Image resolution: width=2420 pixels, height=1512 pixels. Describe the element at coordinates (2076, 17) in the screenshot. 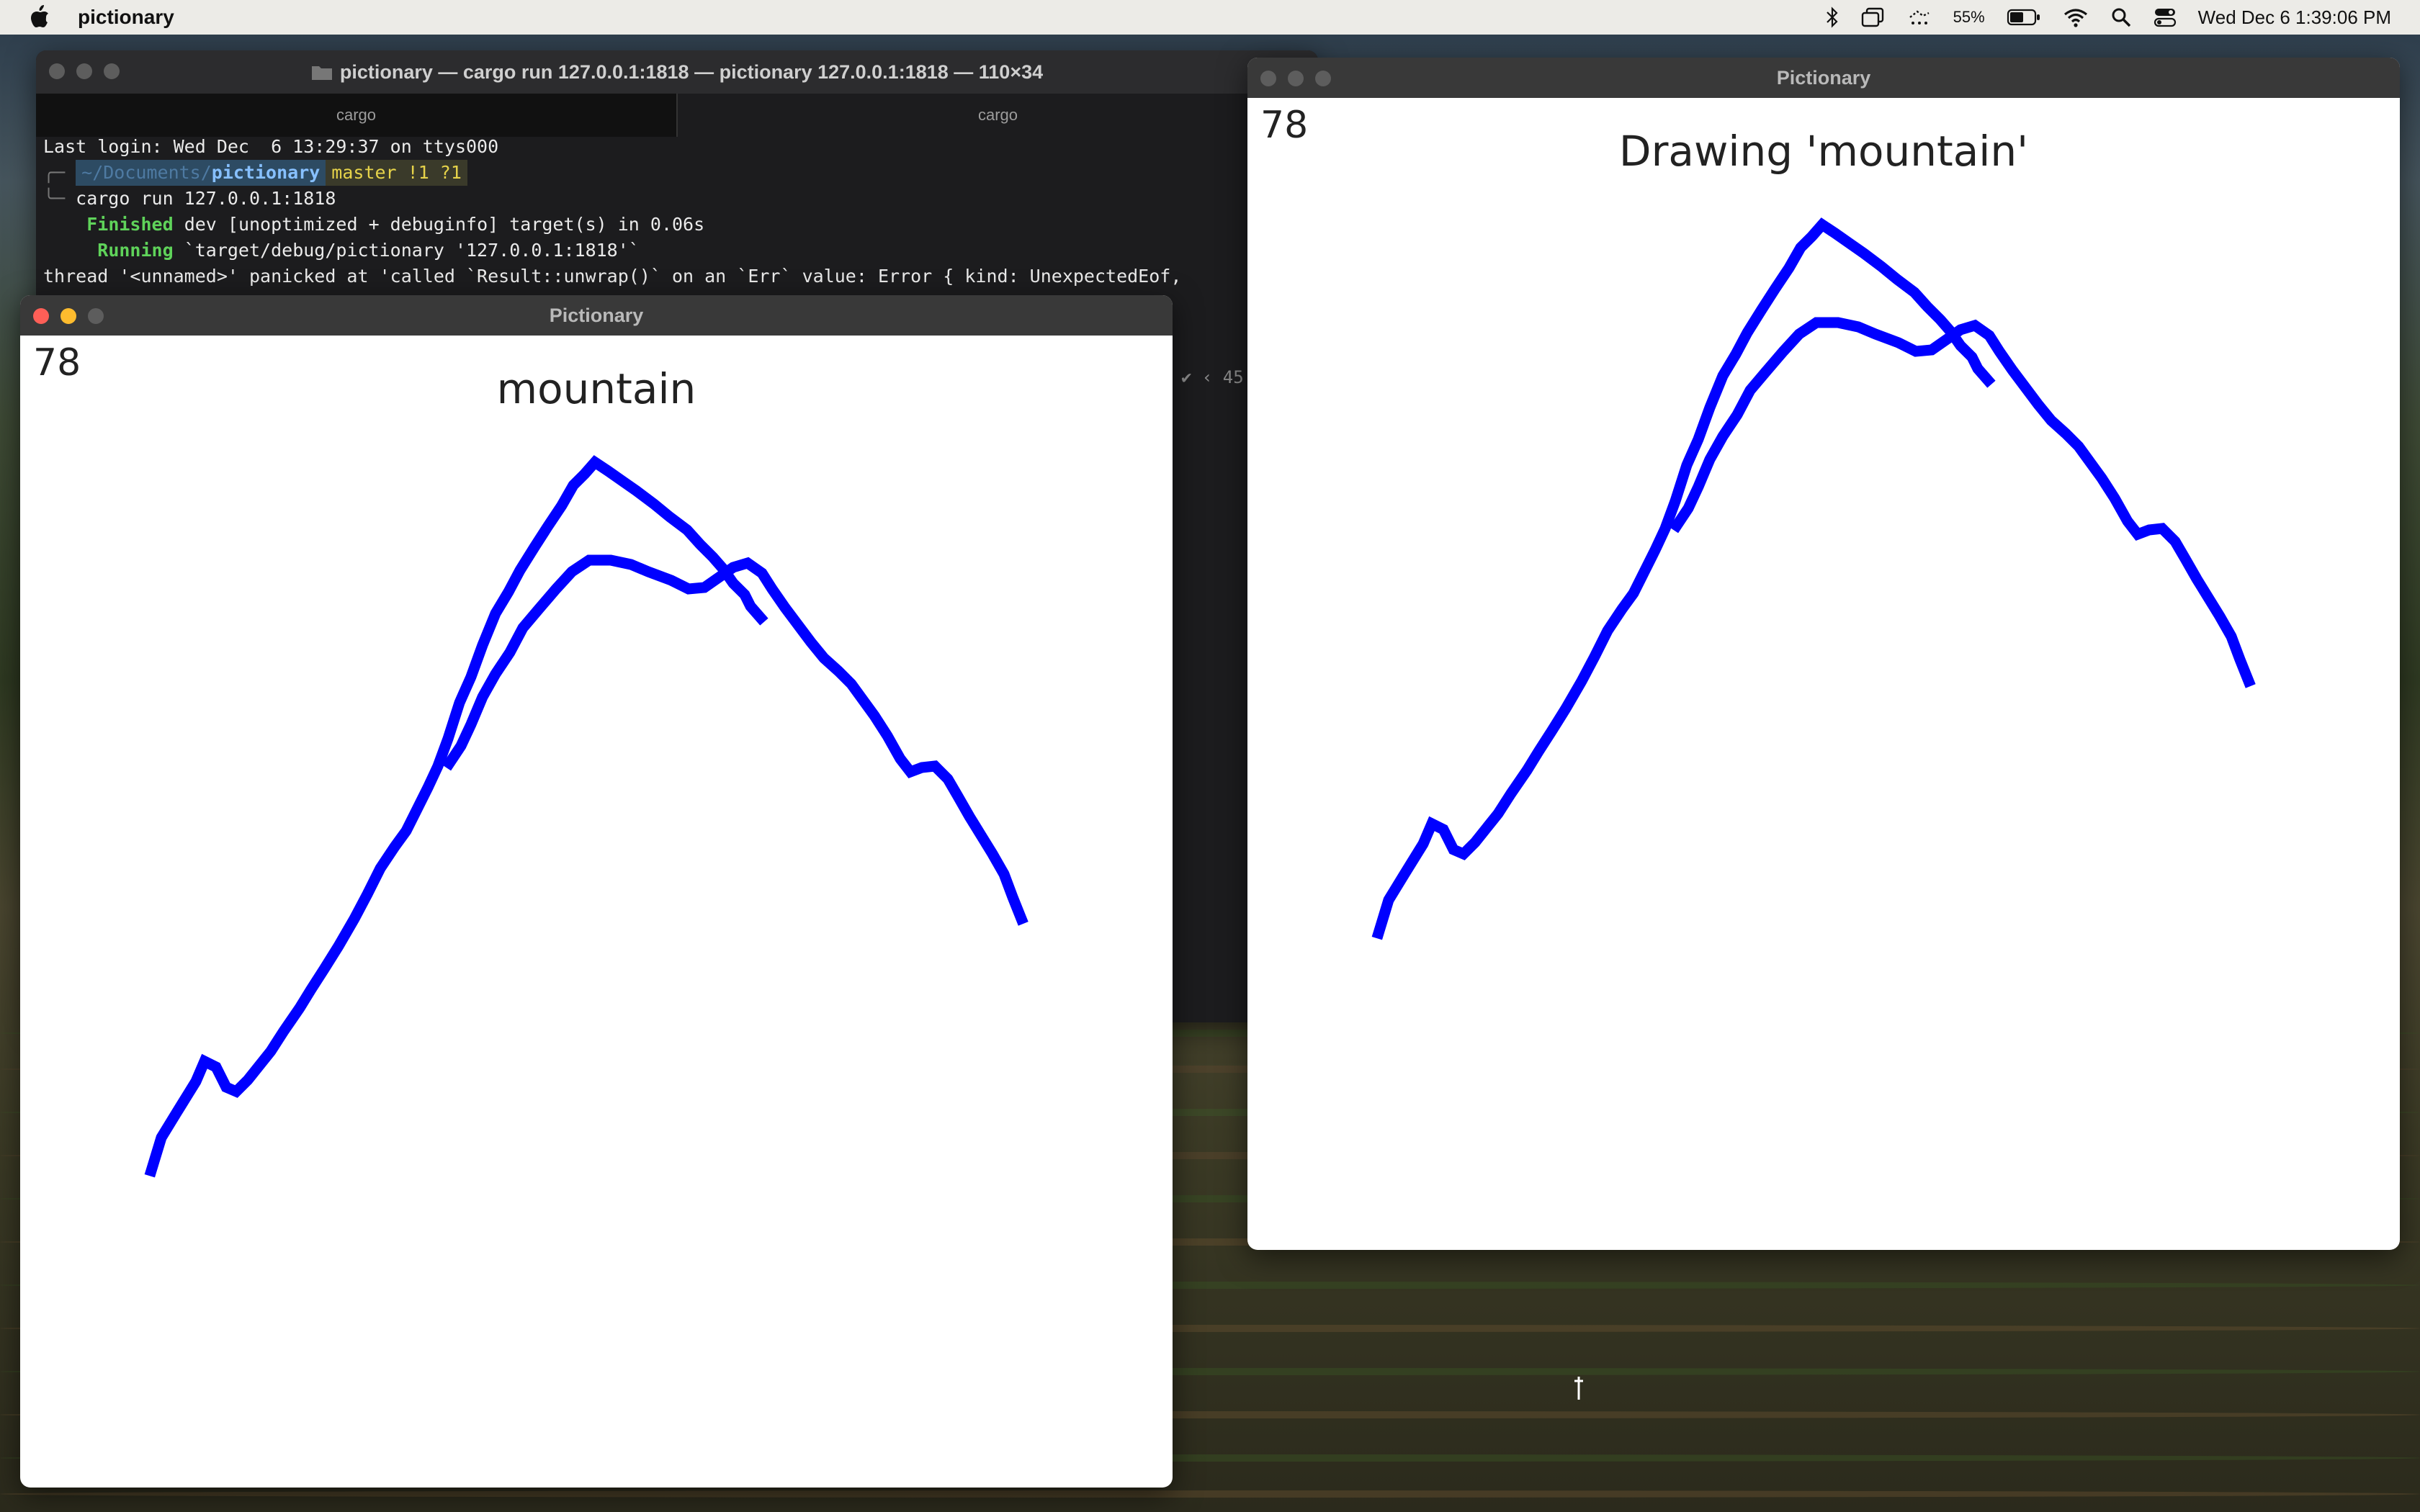

I see `wifi-icon` at that location.